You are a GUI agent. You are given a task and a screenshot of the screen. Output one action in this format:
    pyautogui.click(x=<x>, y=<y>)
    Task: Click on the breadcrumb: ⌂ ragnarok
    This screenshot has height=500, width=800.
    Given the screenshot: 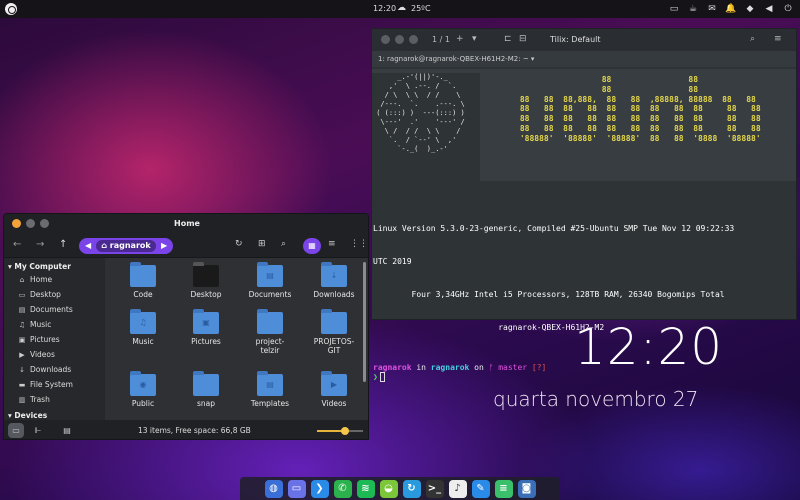 What is the action you would take?
    pyautogui.click(x=126, y=246)
    